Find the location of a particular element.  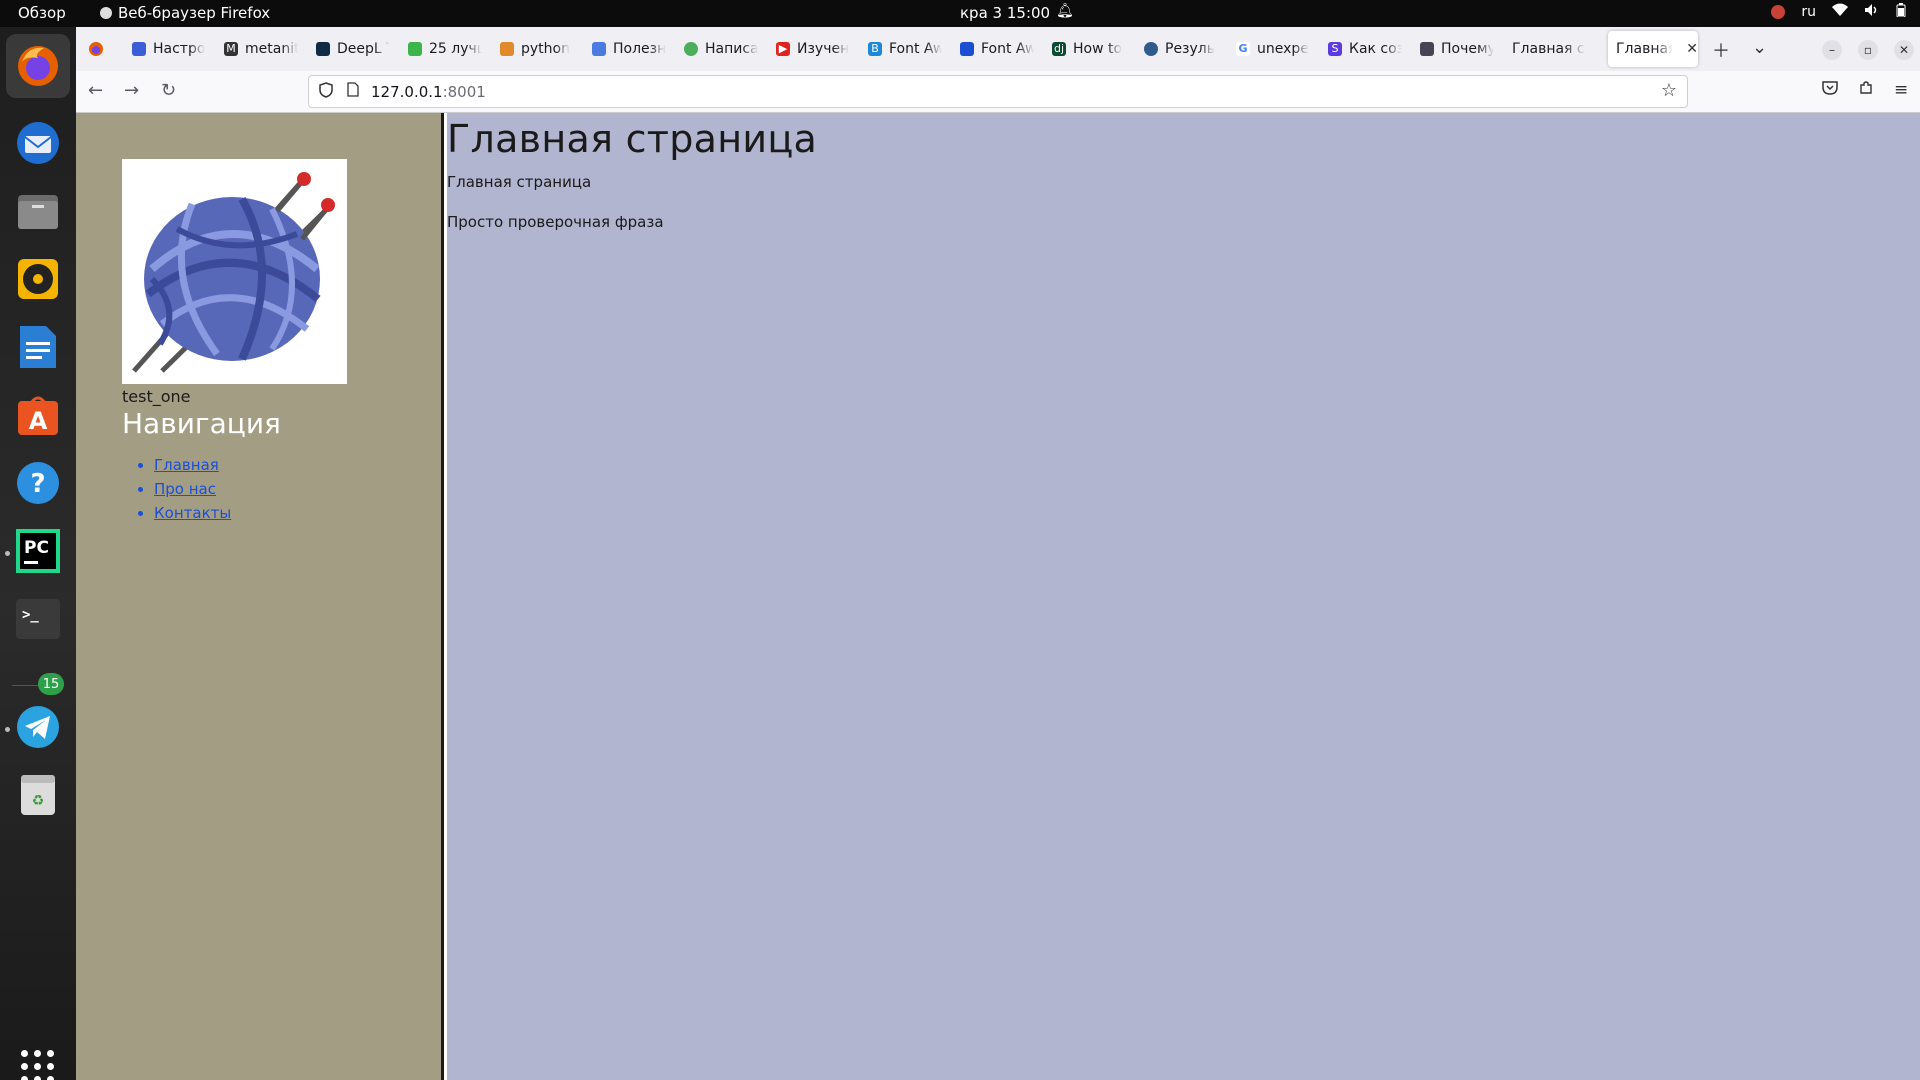

help-icon: ? is located at coordinates (38, 483).